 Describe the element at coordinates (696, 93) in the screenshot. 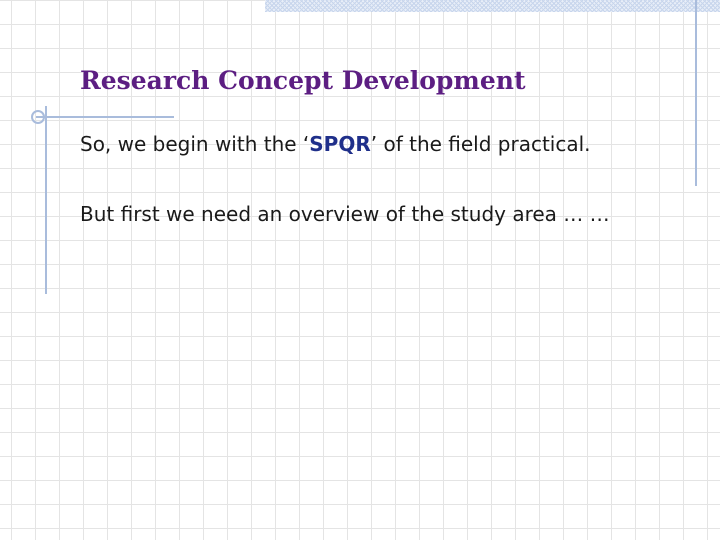

I see `right-vertical-rule` at that location.